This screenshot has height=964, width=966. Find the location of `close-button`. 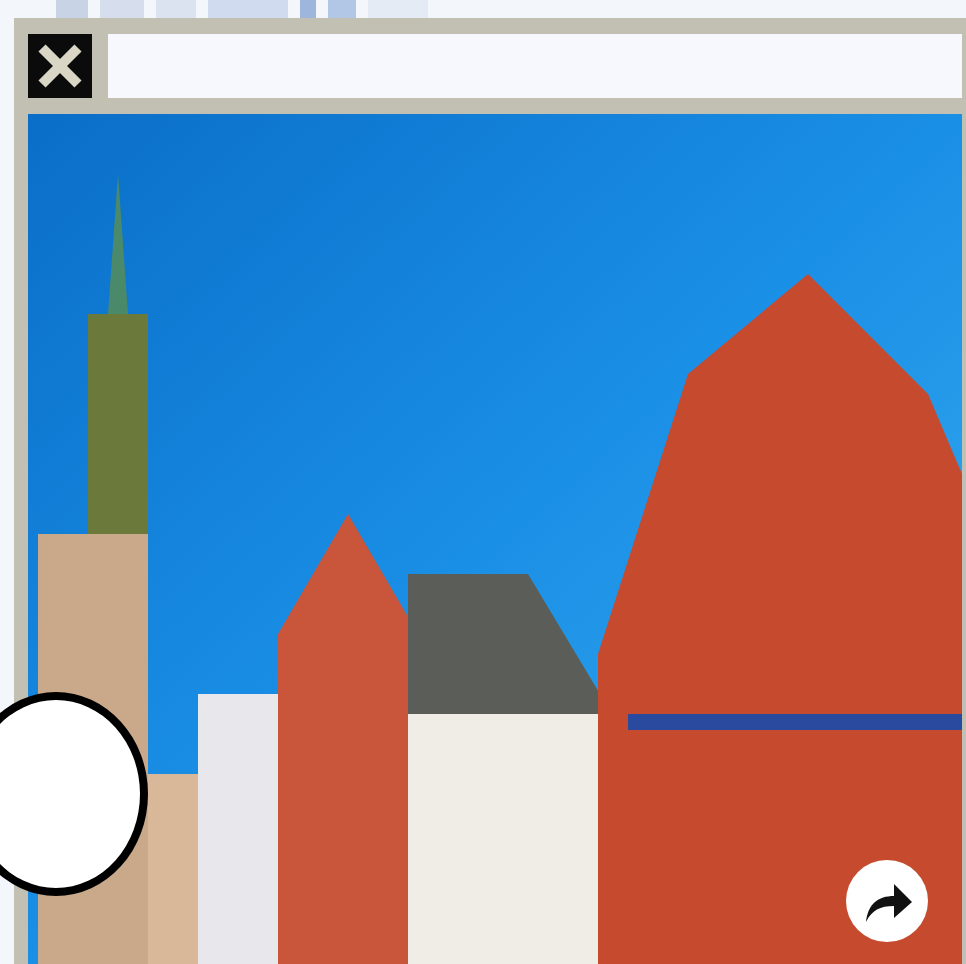

close-button is located at coordinates (60, 66).